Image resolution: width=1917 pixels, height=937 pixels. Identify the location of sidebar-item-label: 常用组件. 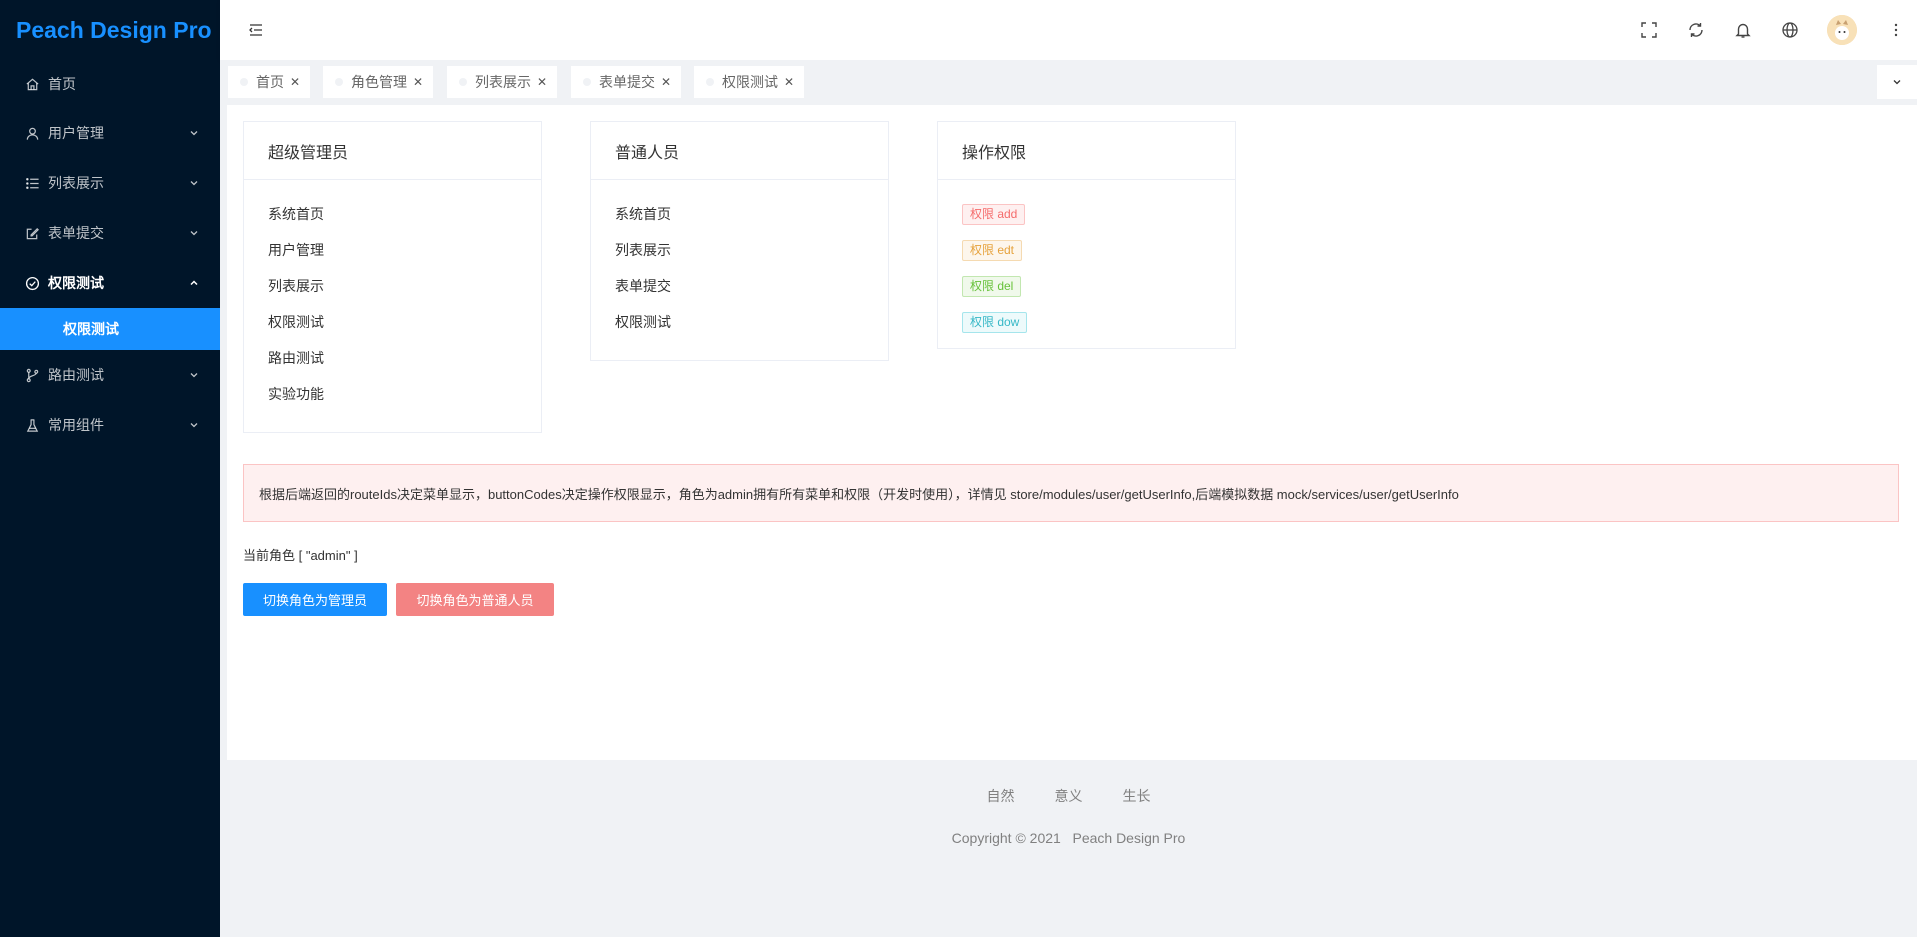
(76, 425).